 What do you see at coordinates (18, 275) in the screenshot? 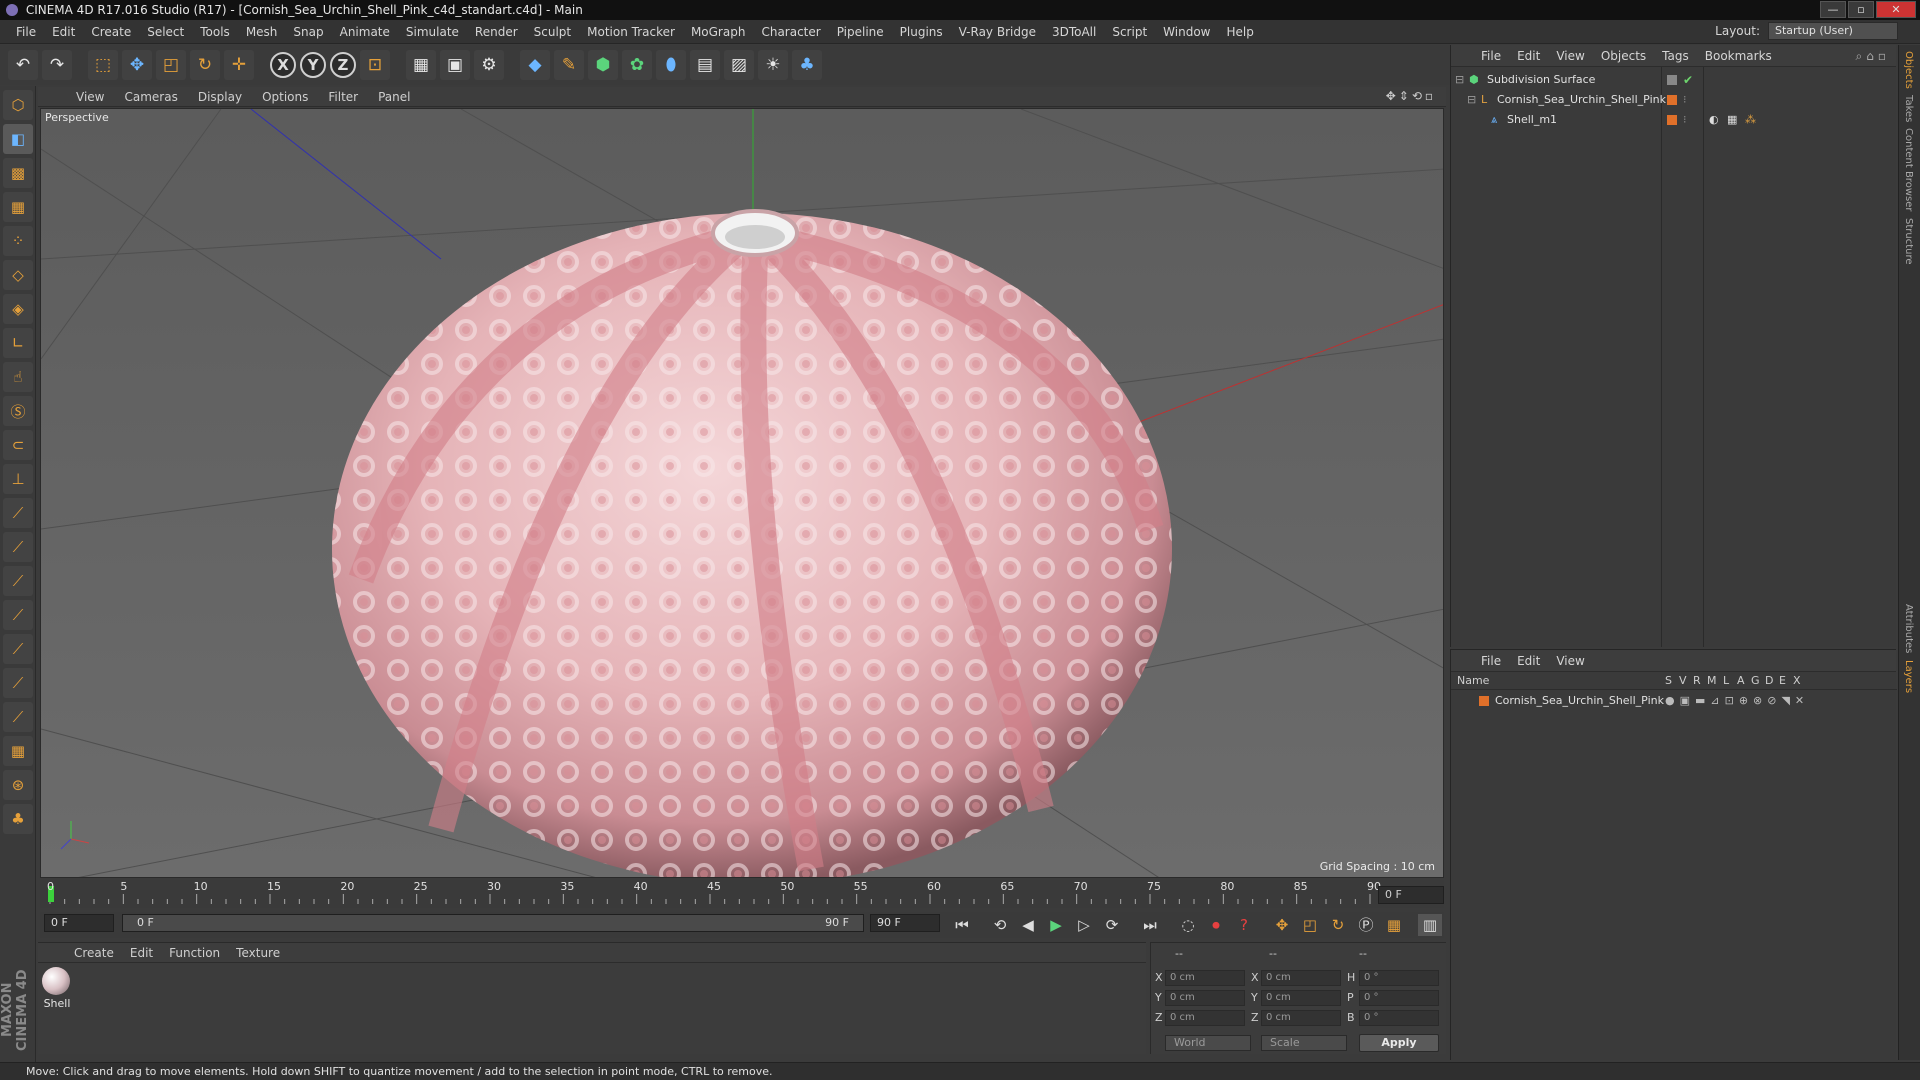
I see `edges-mode-icon: ◇` at bounding box center [18, 275].